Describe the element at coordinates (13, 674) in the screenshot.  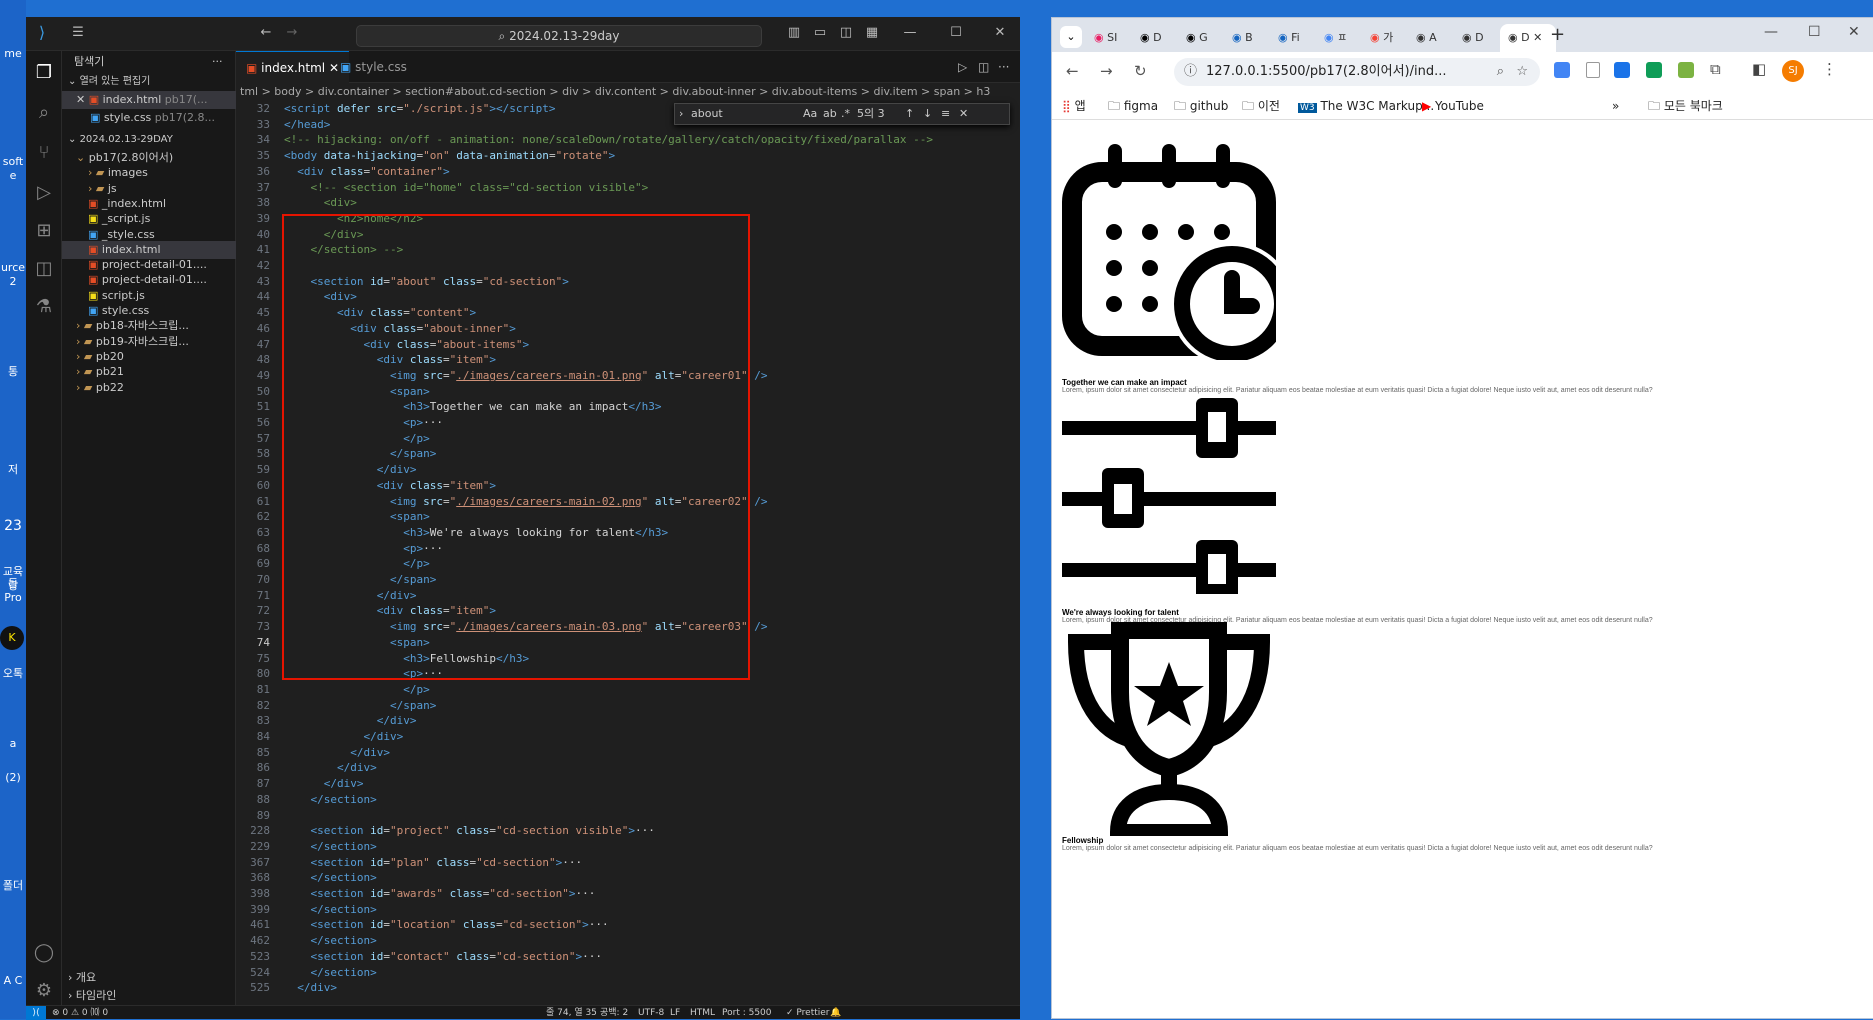
I see `desktop-icon-label: 오톡` at that location.